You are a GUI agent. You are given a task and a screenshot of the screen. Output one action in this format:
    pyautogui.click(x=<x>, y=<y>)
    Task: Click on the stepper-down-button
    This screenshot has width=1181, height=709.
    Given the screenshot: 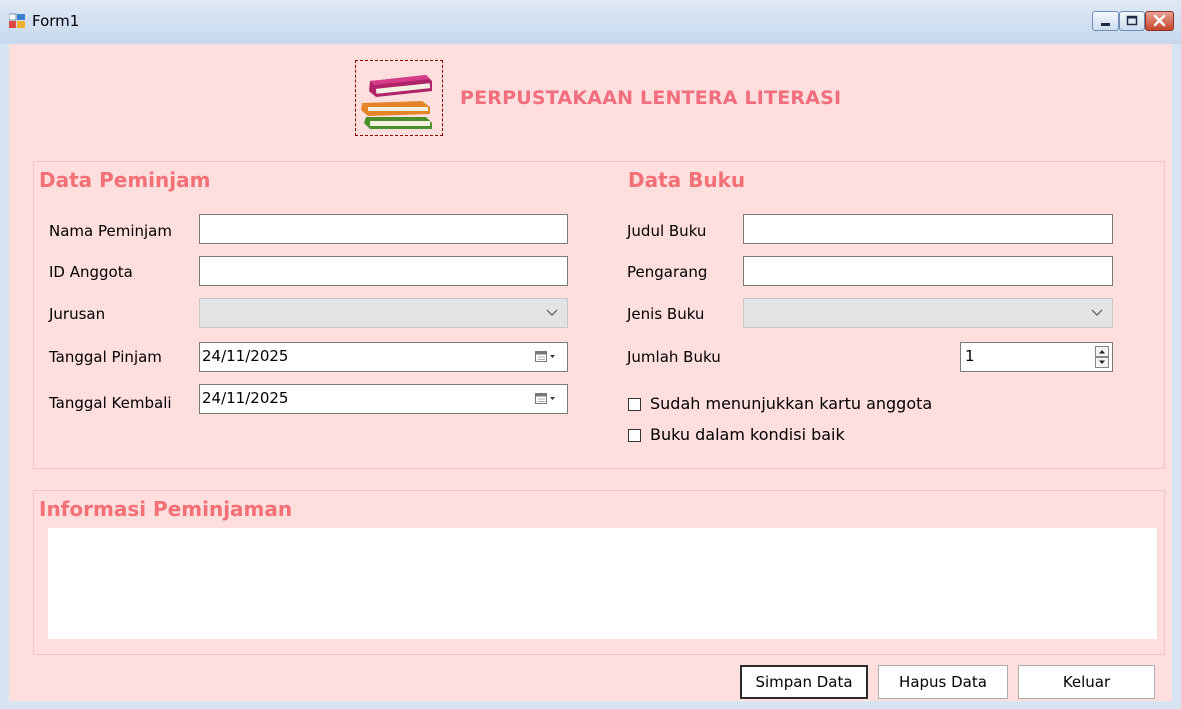 What is the action you would take?
    pyautogui.click(x=1102, y=362)
    